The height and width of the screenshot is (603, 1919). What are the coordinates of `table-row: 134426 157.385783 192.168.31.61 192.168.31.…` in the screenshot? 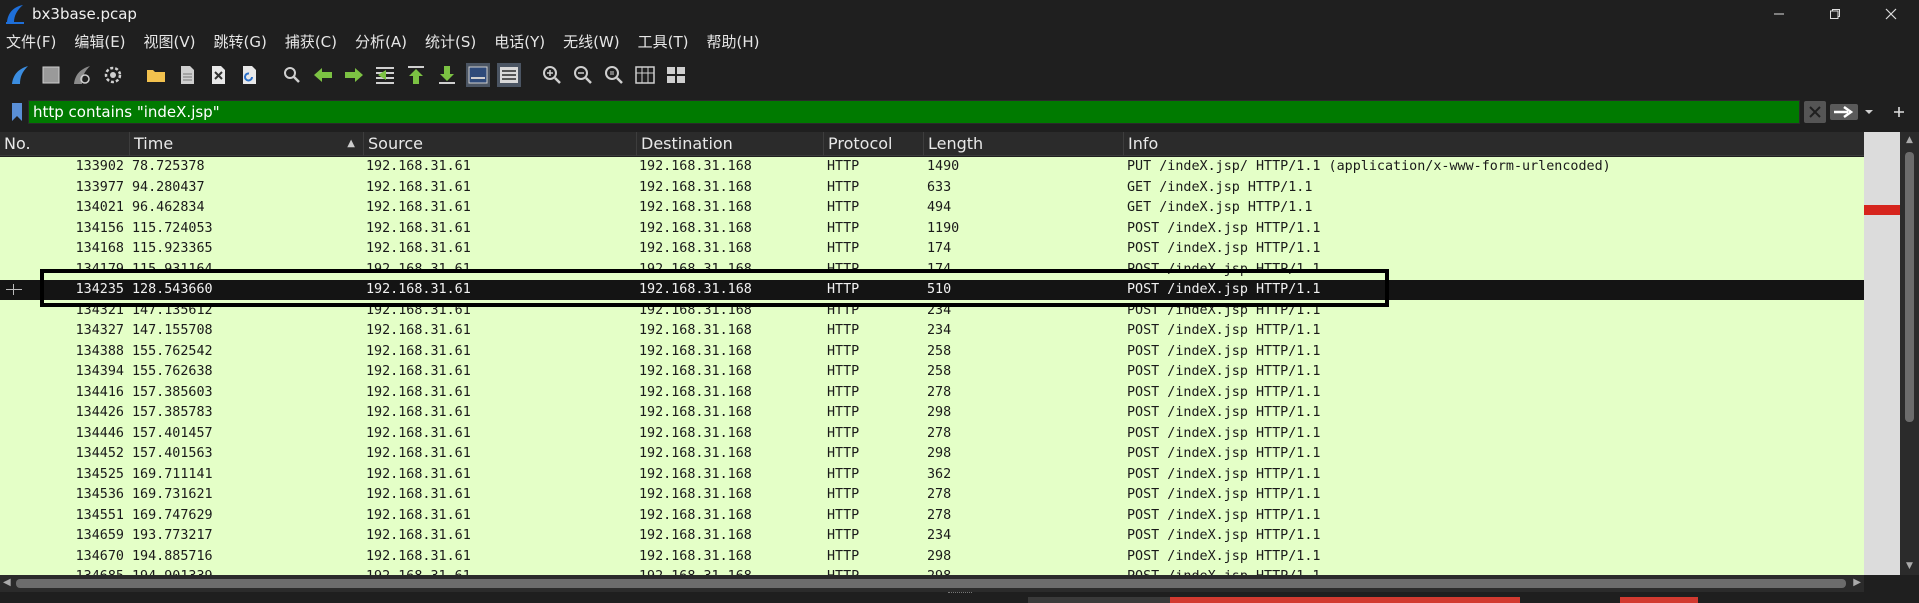 It's located at (932, 413).